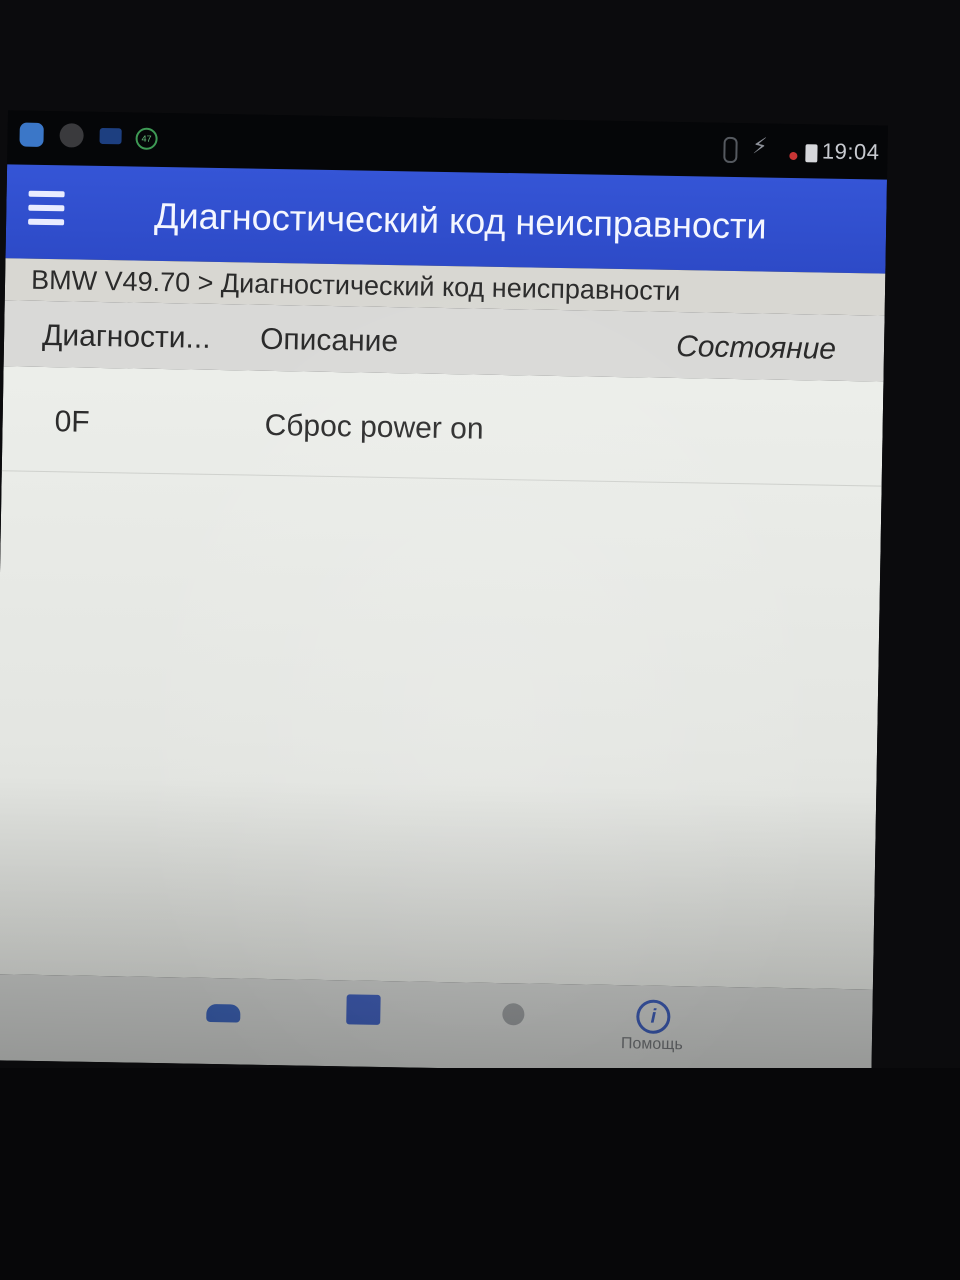 Image resolution: width=960 pixels, height=1280 pixels. I want to click on nav-settings-label, so click(512, 1033).